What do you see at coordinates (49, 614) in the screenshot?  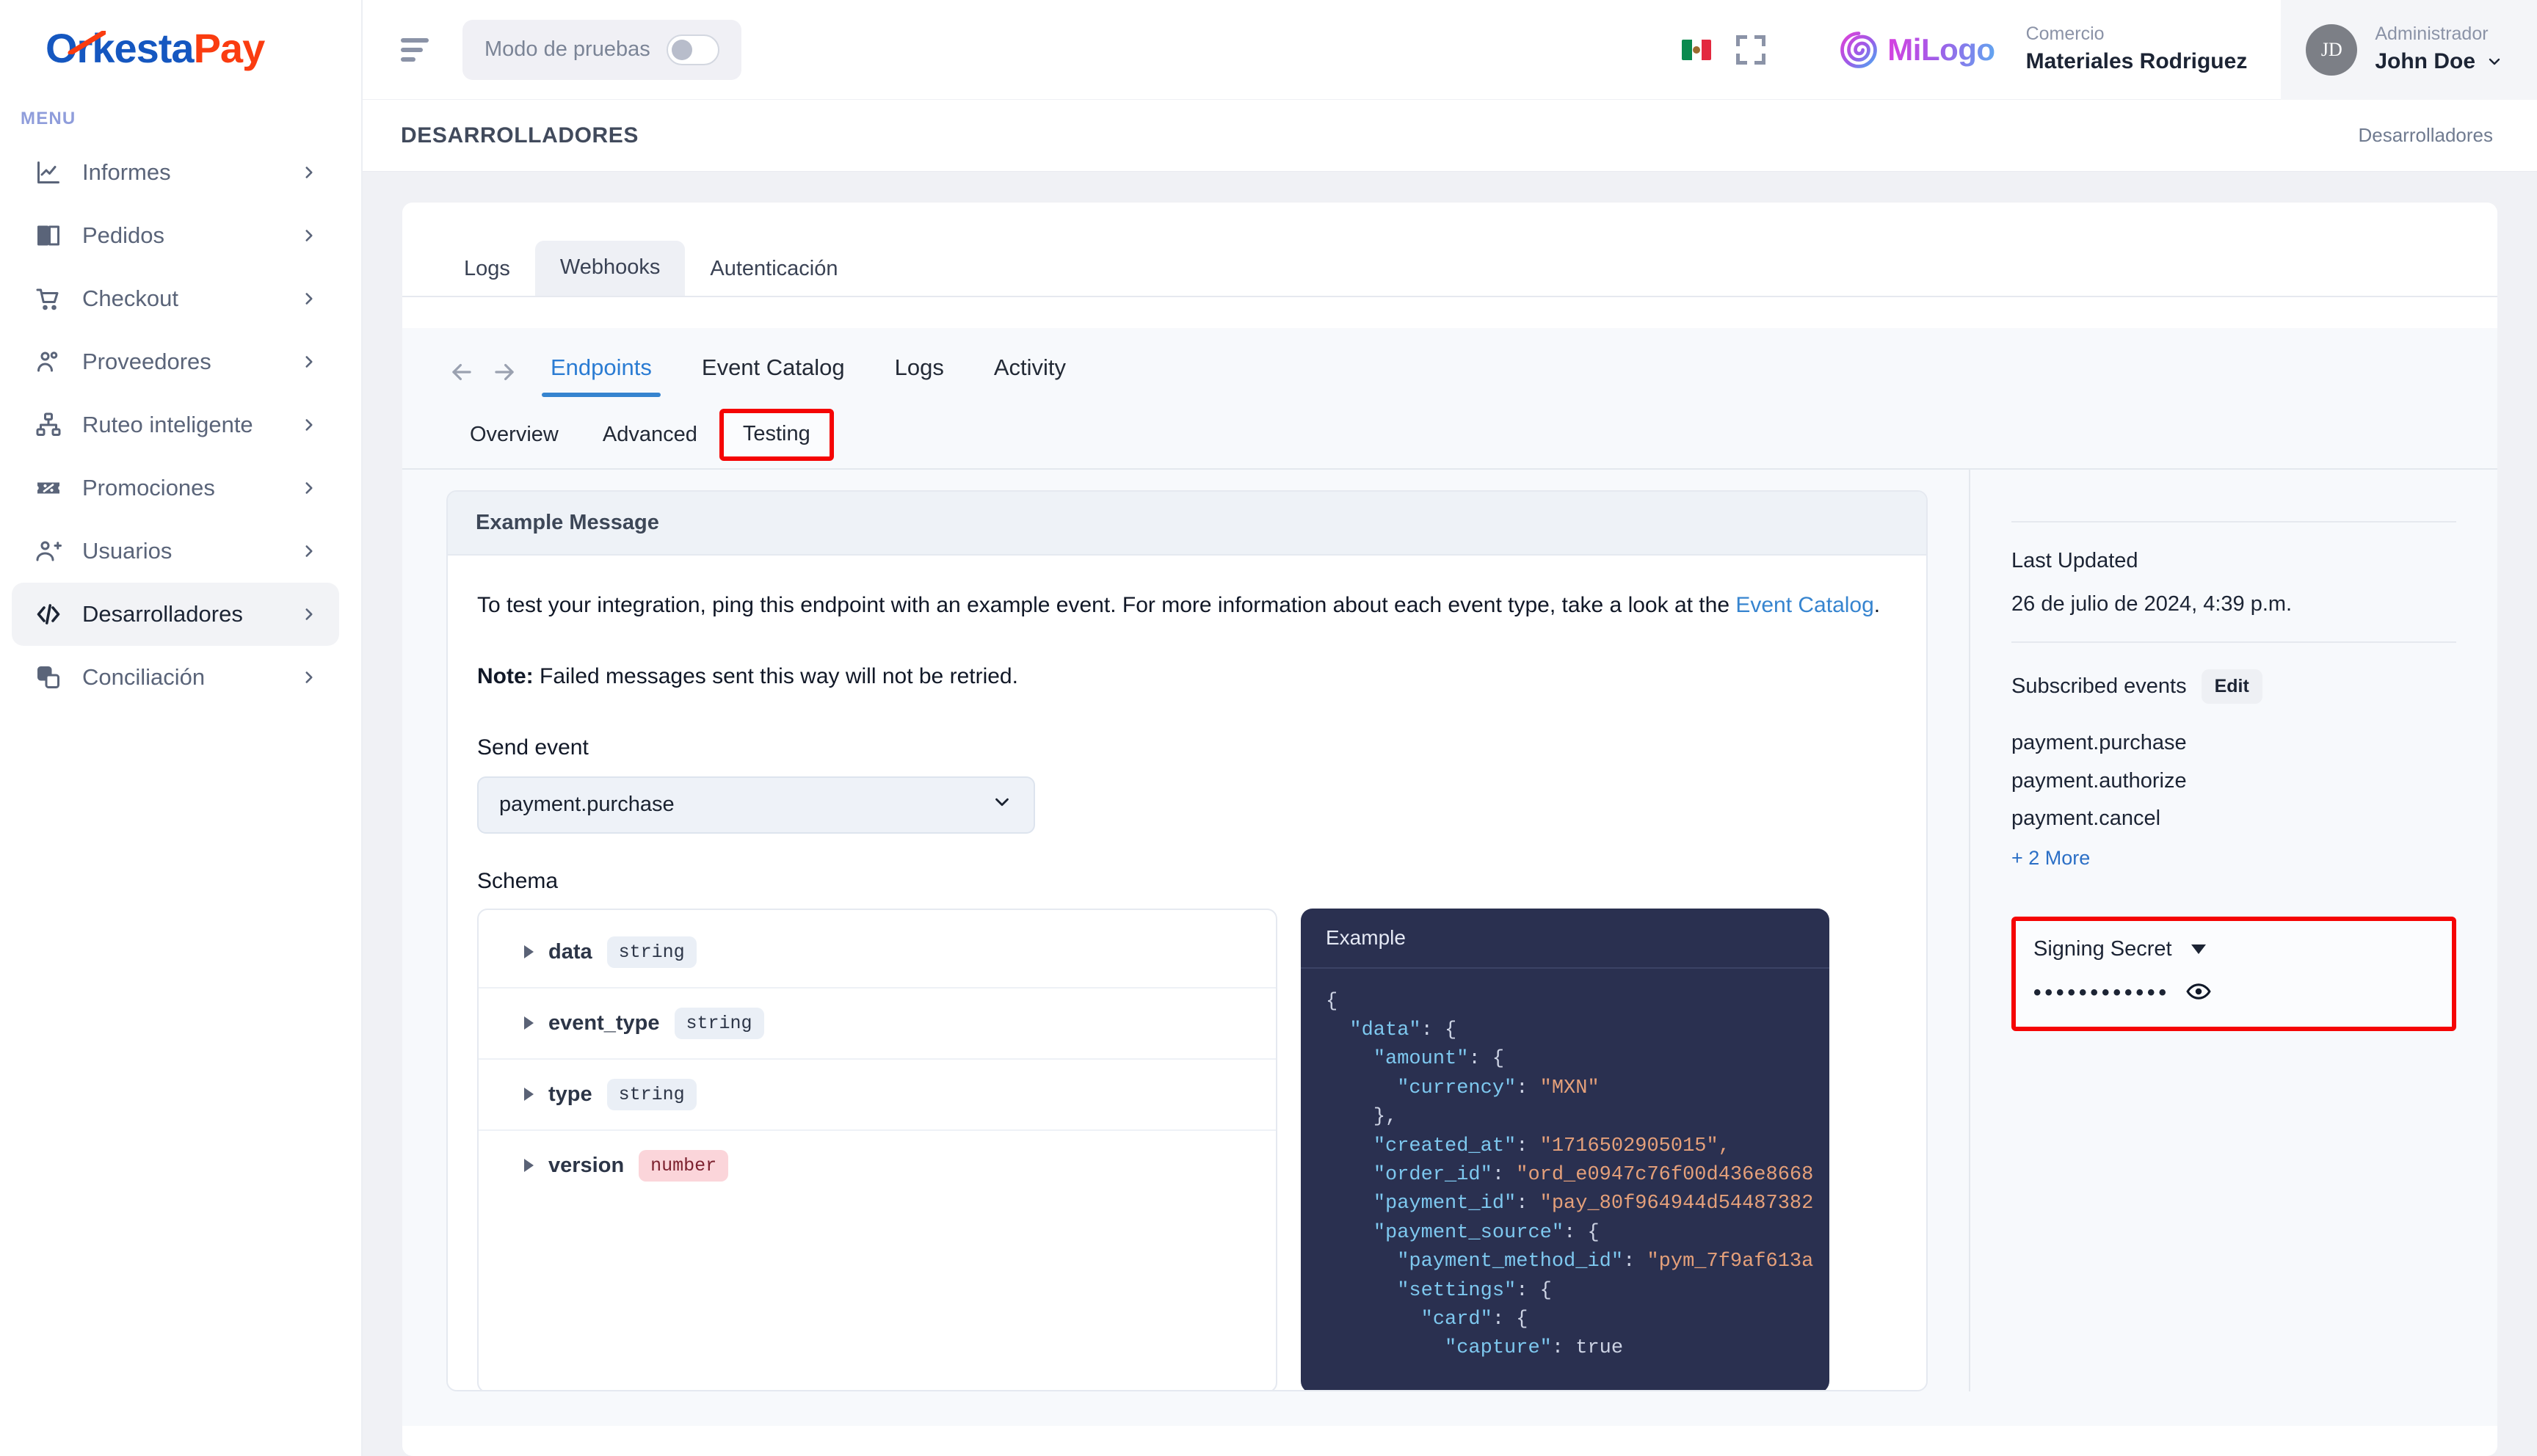 I see `code-icon` at bounding box center [49, 614].